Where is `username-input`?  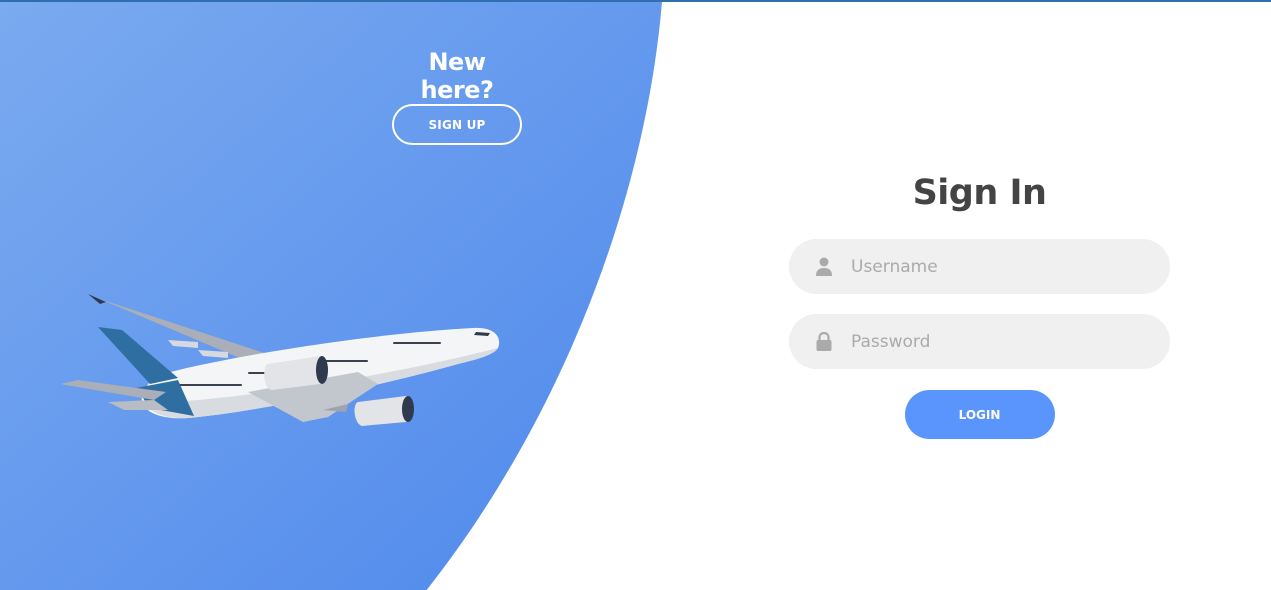
username-input is located at coordinates (1001, 266).